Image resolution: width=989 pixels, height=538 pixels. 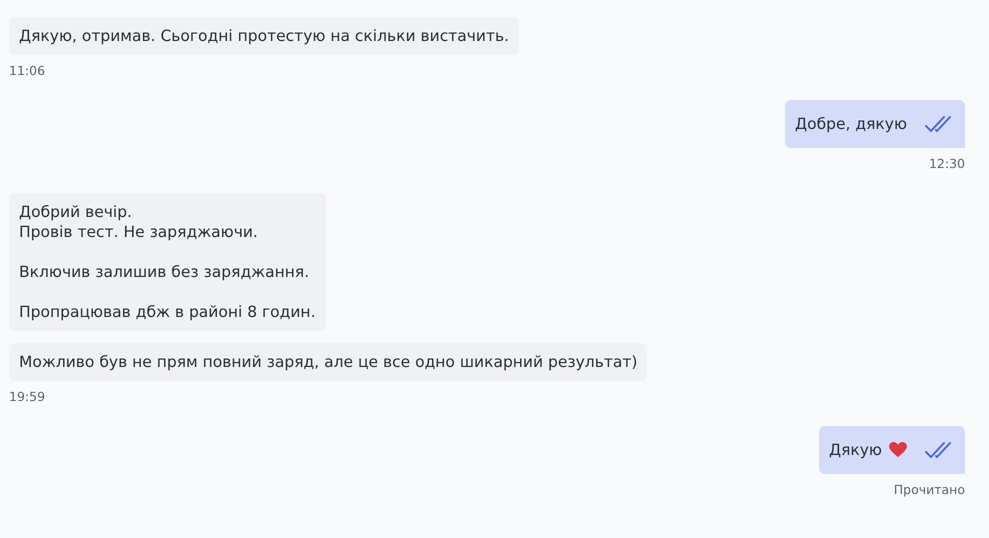 I want to click on message-status: Прочитано, so click(x=929, y=489).